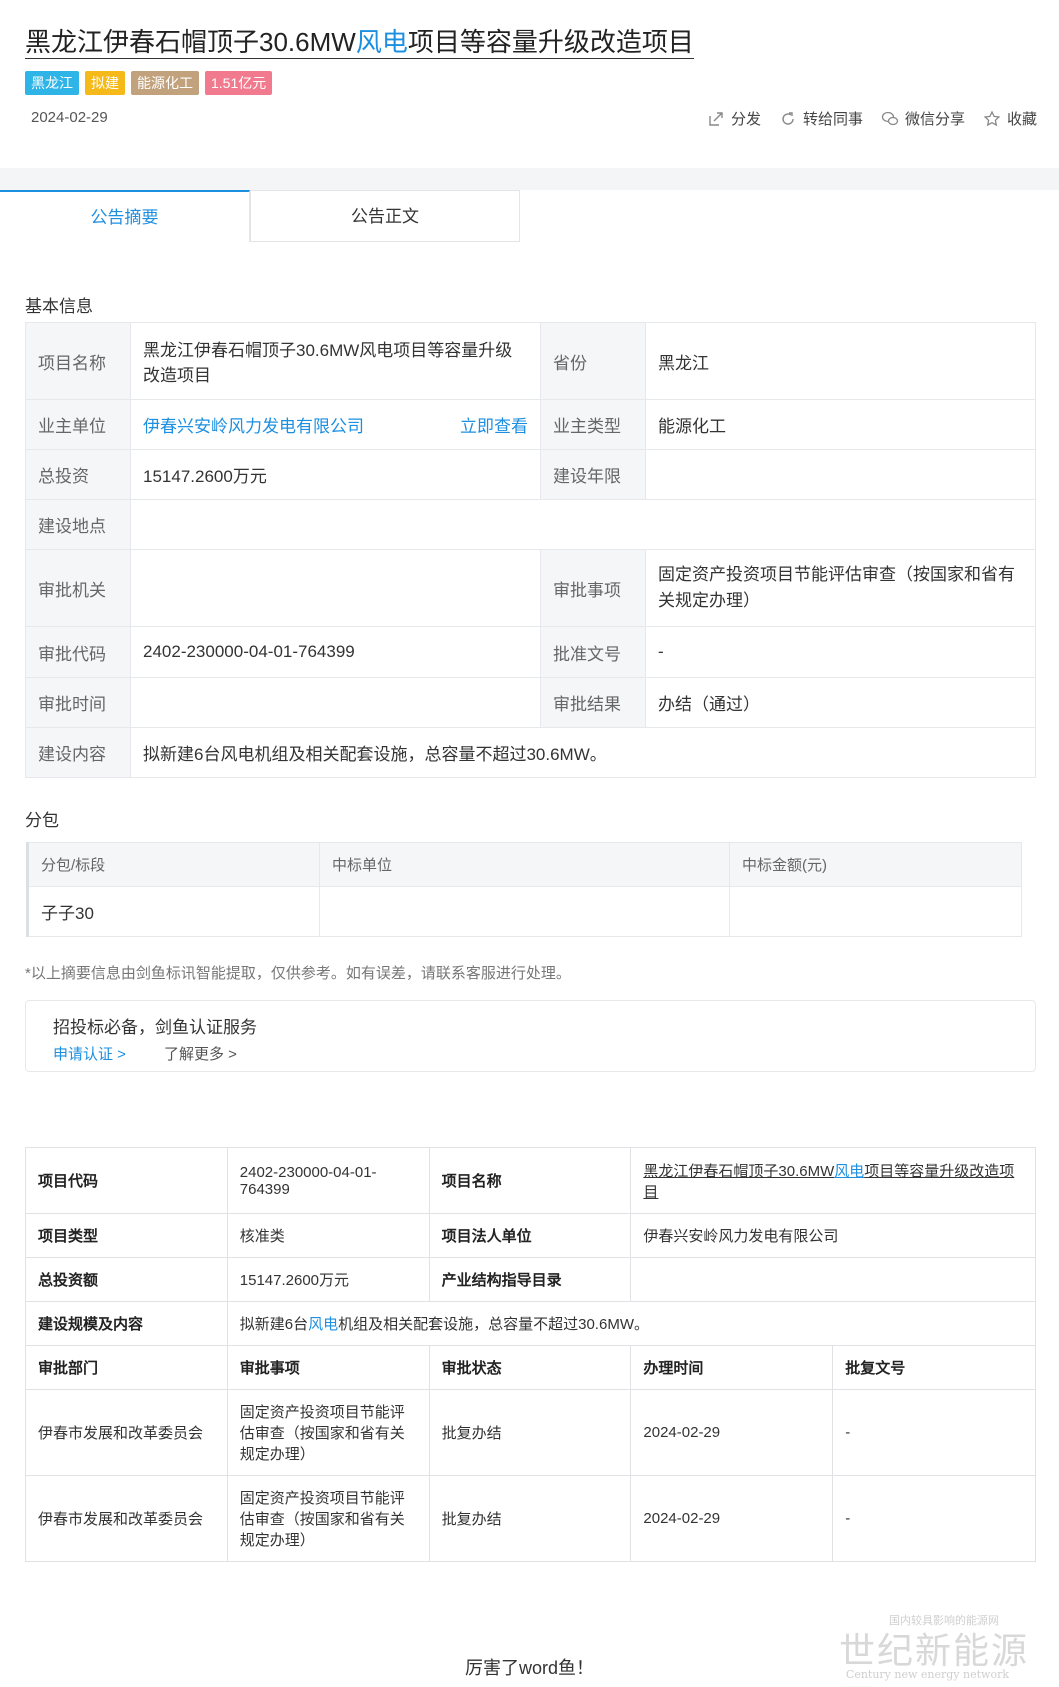 The width and height of the screenshot is (1059, 1687). What do you see at coordinates (840, 474) in the screenshot?
I see `period-value` at bounding box center [840, 474].